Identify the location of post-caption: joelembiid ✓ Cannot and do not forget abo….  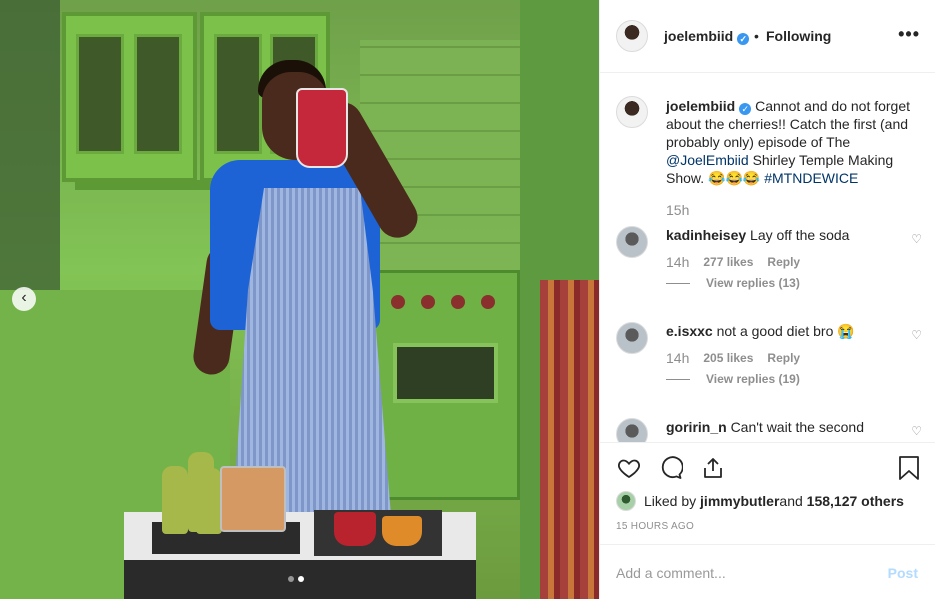
(795, 142).